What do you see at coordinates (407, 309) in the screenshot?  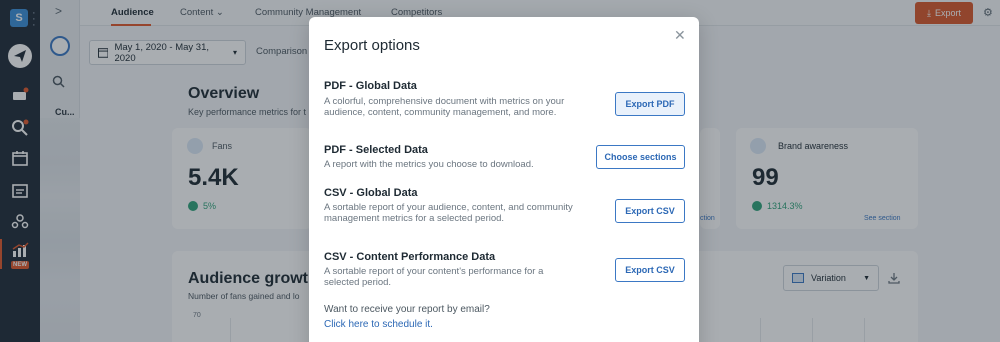 I see `email-report-question: Want to receive your report by email?` at bounding box center [407, 309].